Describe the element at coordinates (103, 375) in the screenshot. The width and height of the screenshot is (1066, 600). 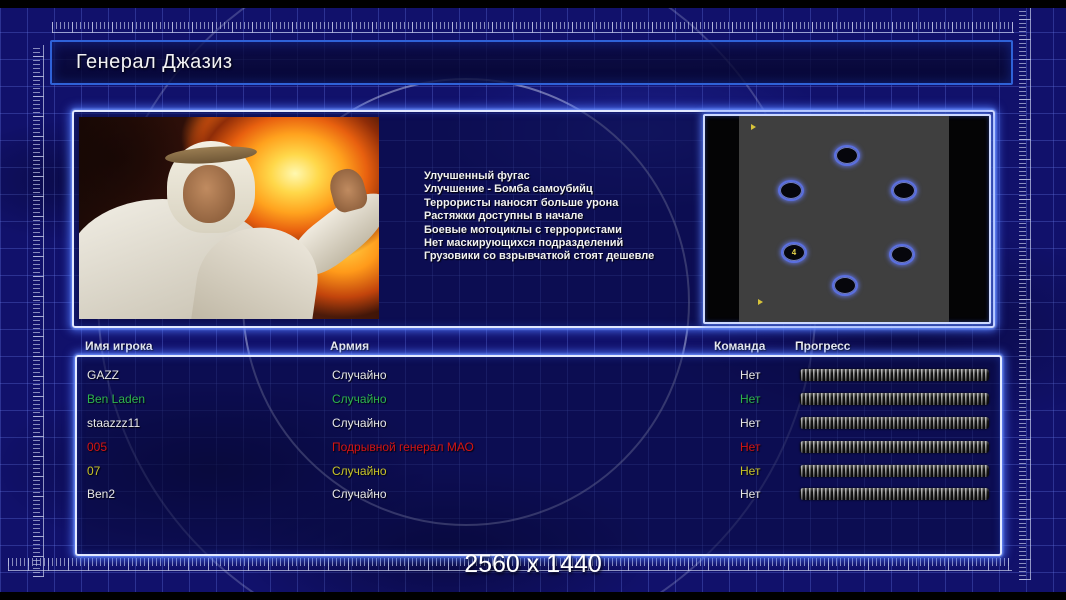
I see `player-name: GAZZ` at that location.